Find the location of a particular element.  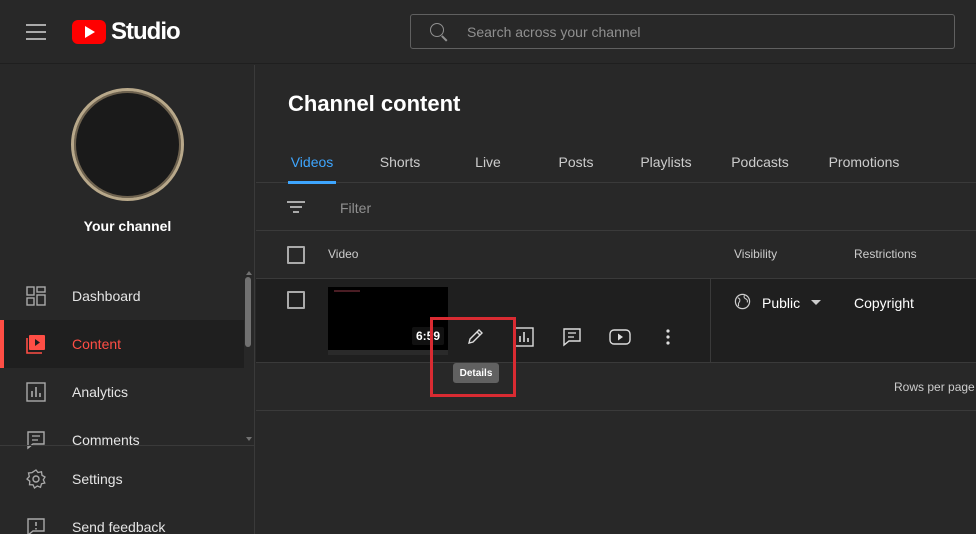

details-tooltip: Details is located at coordinates (476, 373).